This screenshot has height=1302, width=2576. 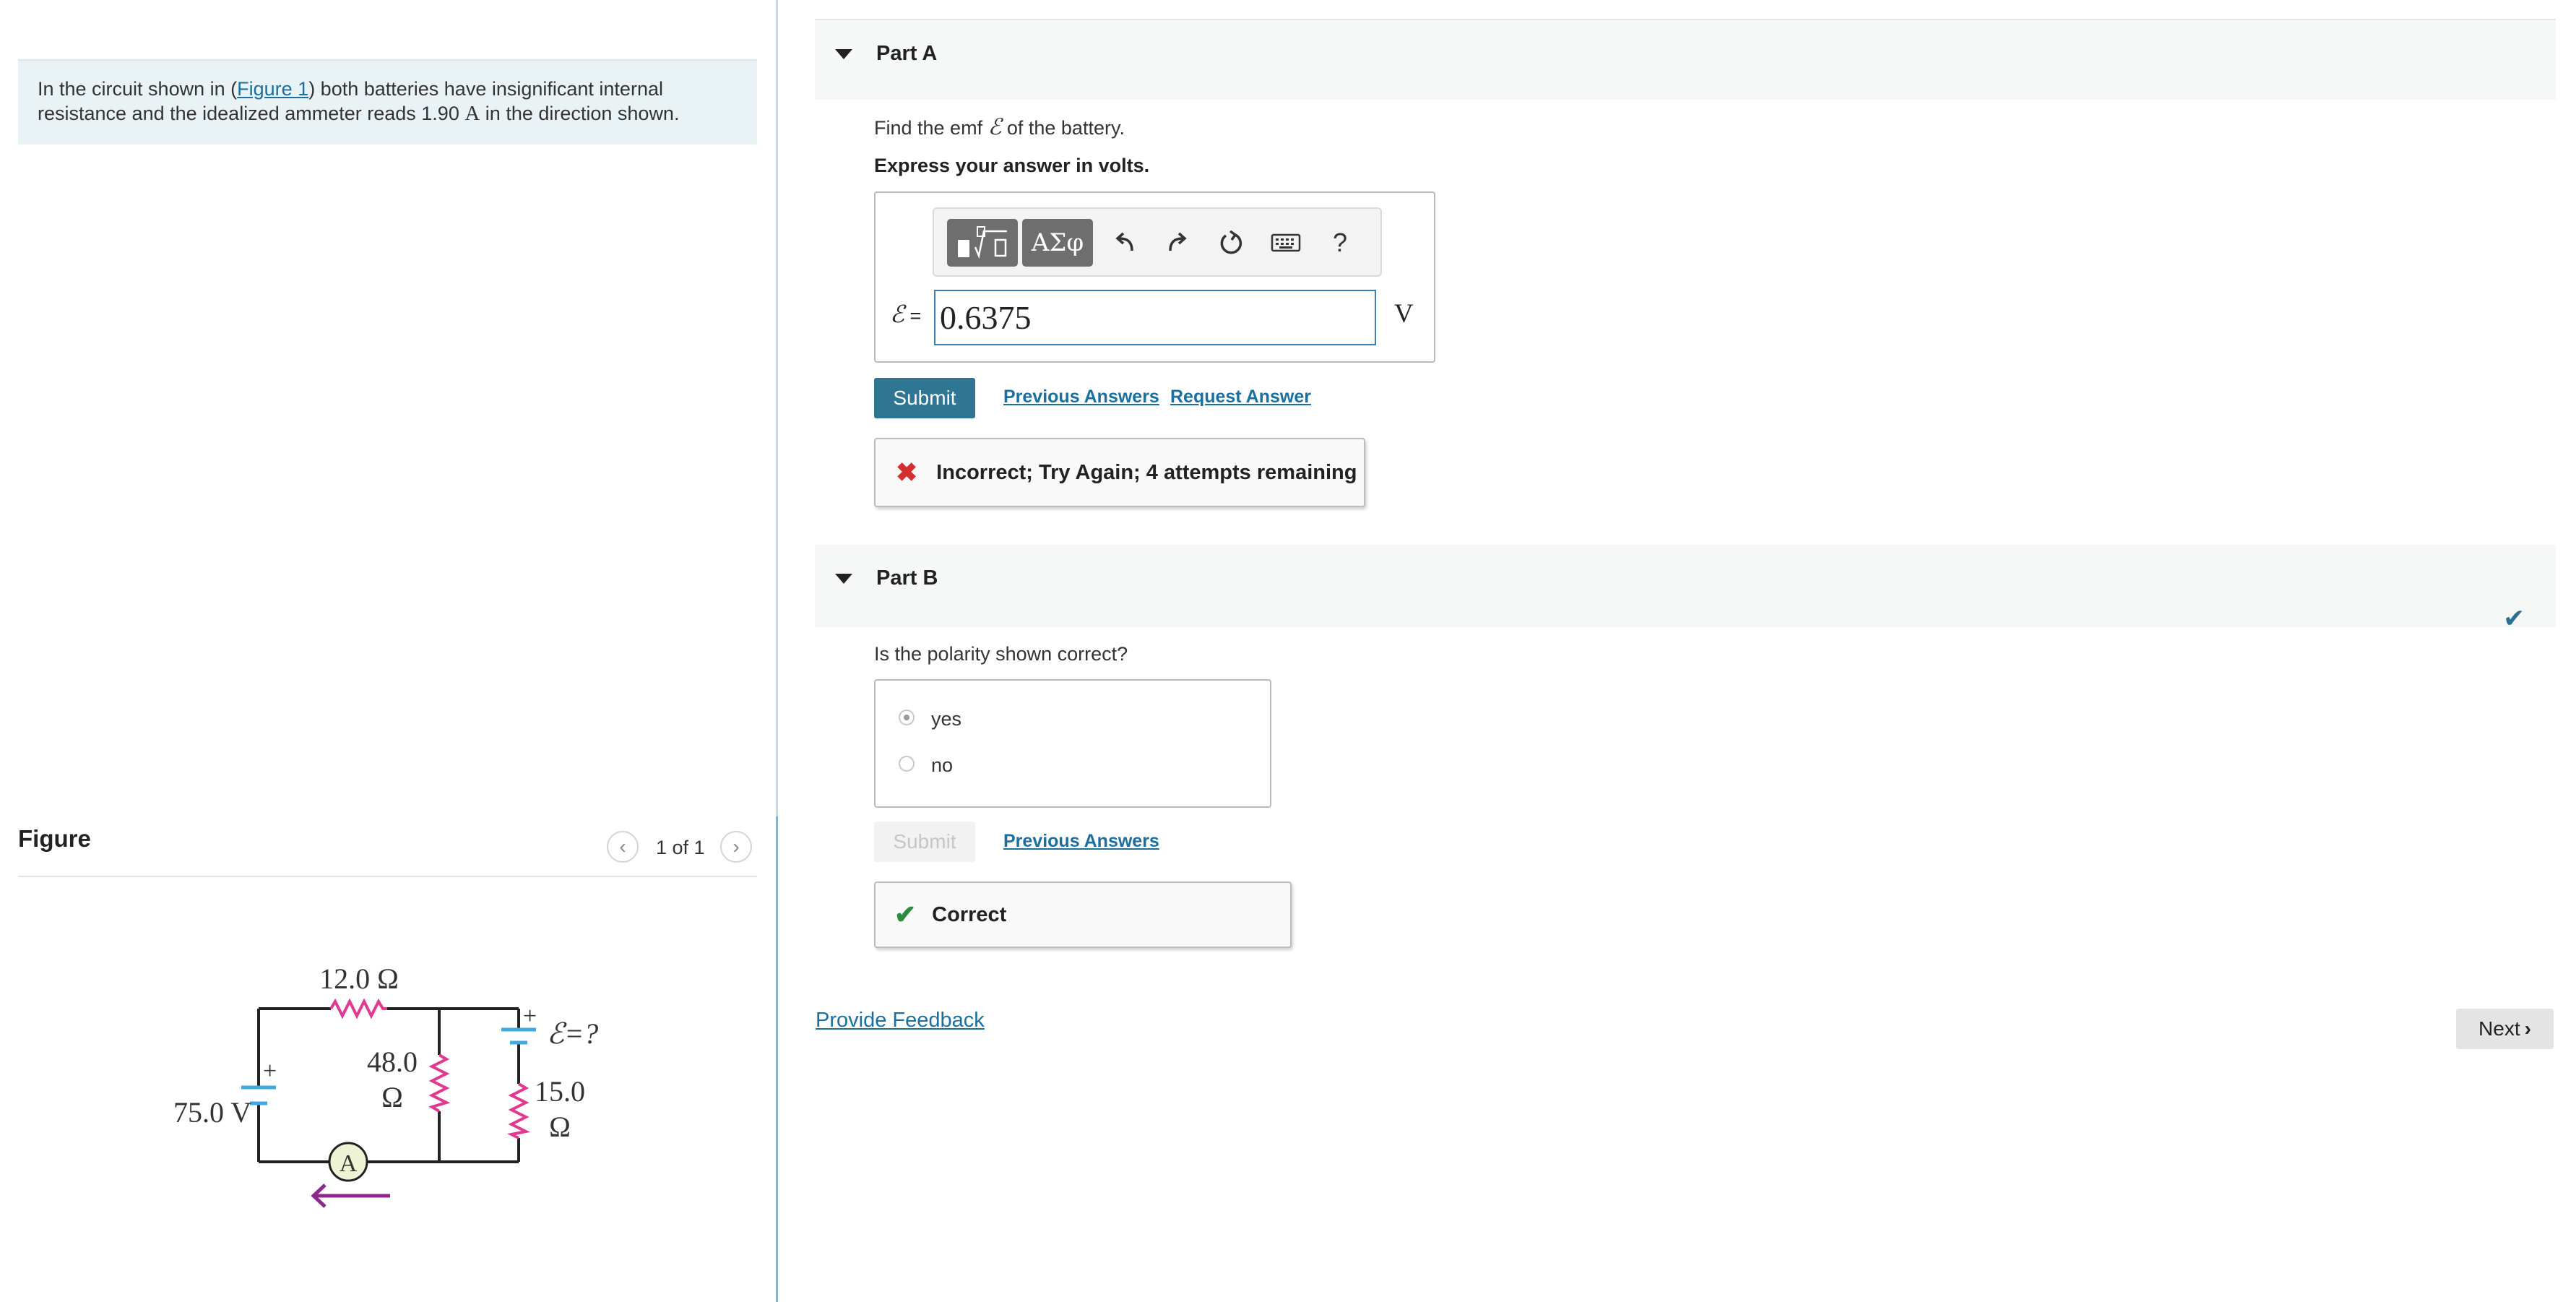 I want to click on equation-label: ℰ =, so click(x=906, y=314).